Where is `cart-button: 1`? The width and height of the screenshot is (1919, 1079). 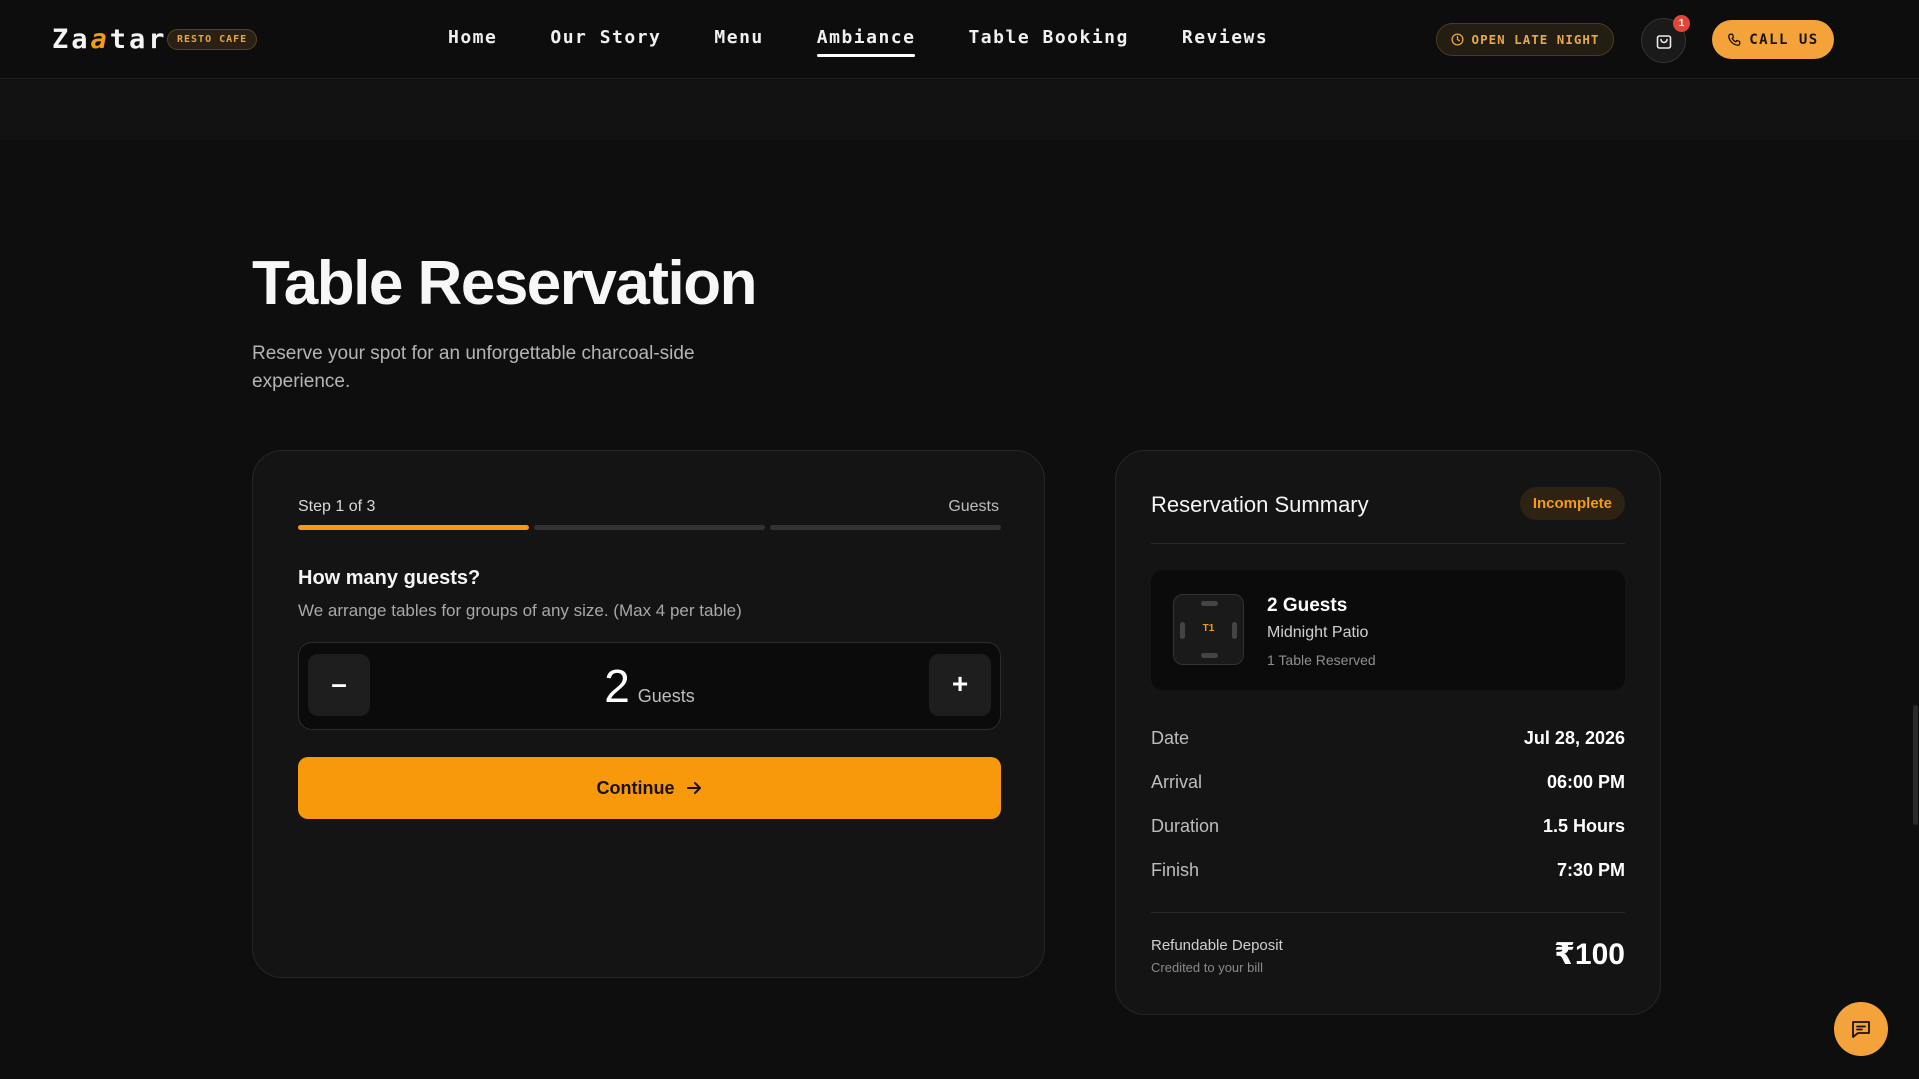 cart-button: 1 is located at coordinates (1665, 39).